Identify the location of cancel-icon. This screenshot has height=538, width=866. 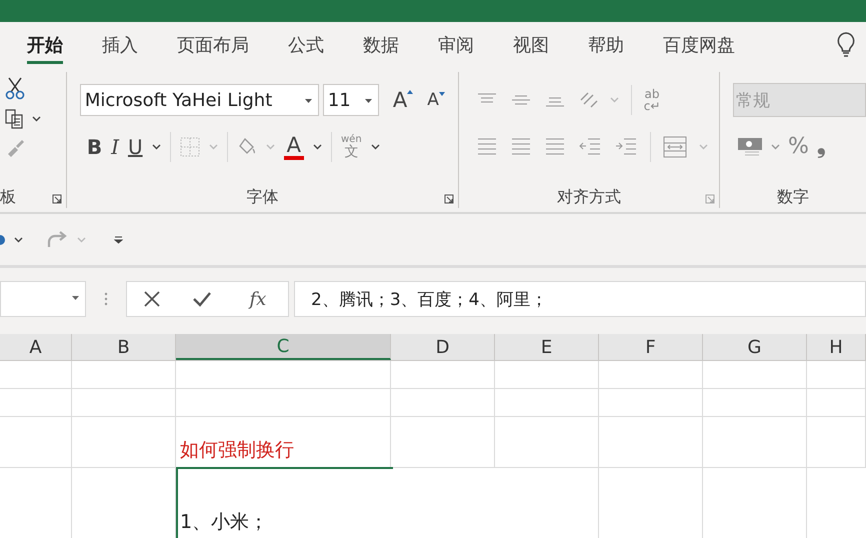
(151, 299).